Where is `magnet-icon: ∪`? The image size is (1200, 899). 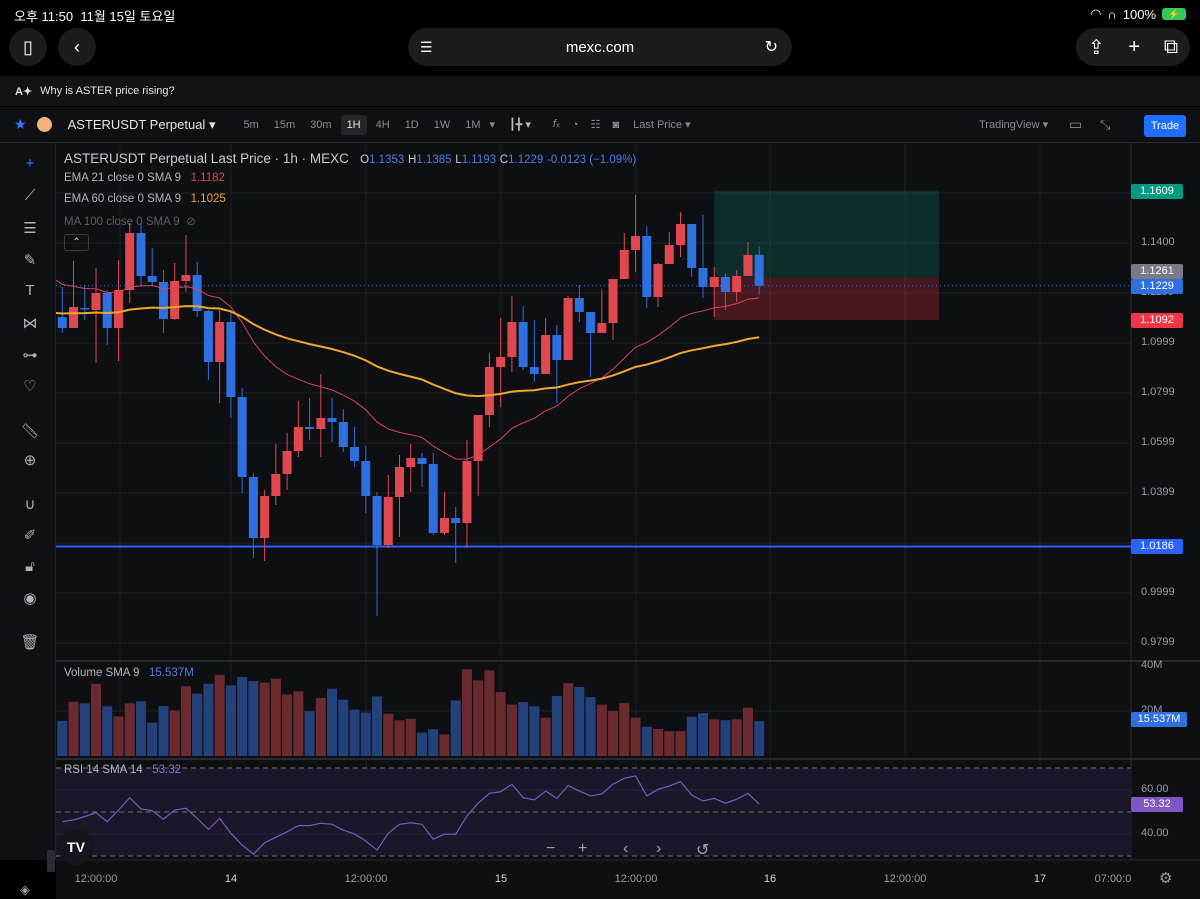
magnet-icon: ∪ is located at coordinates (30, 504).